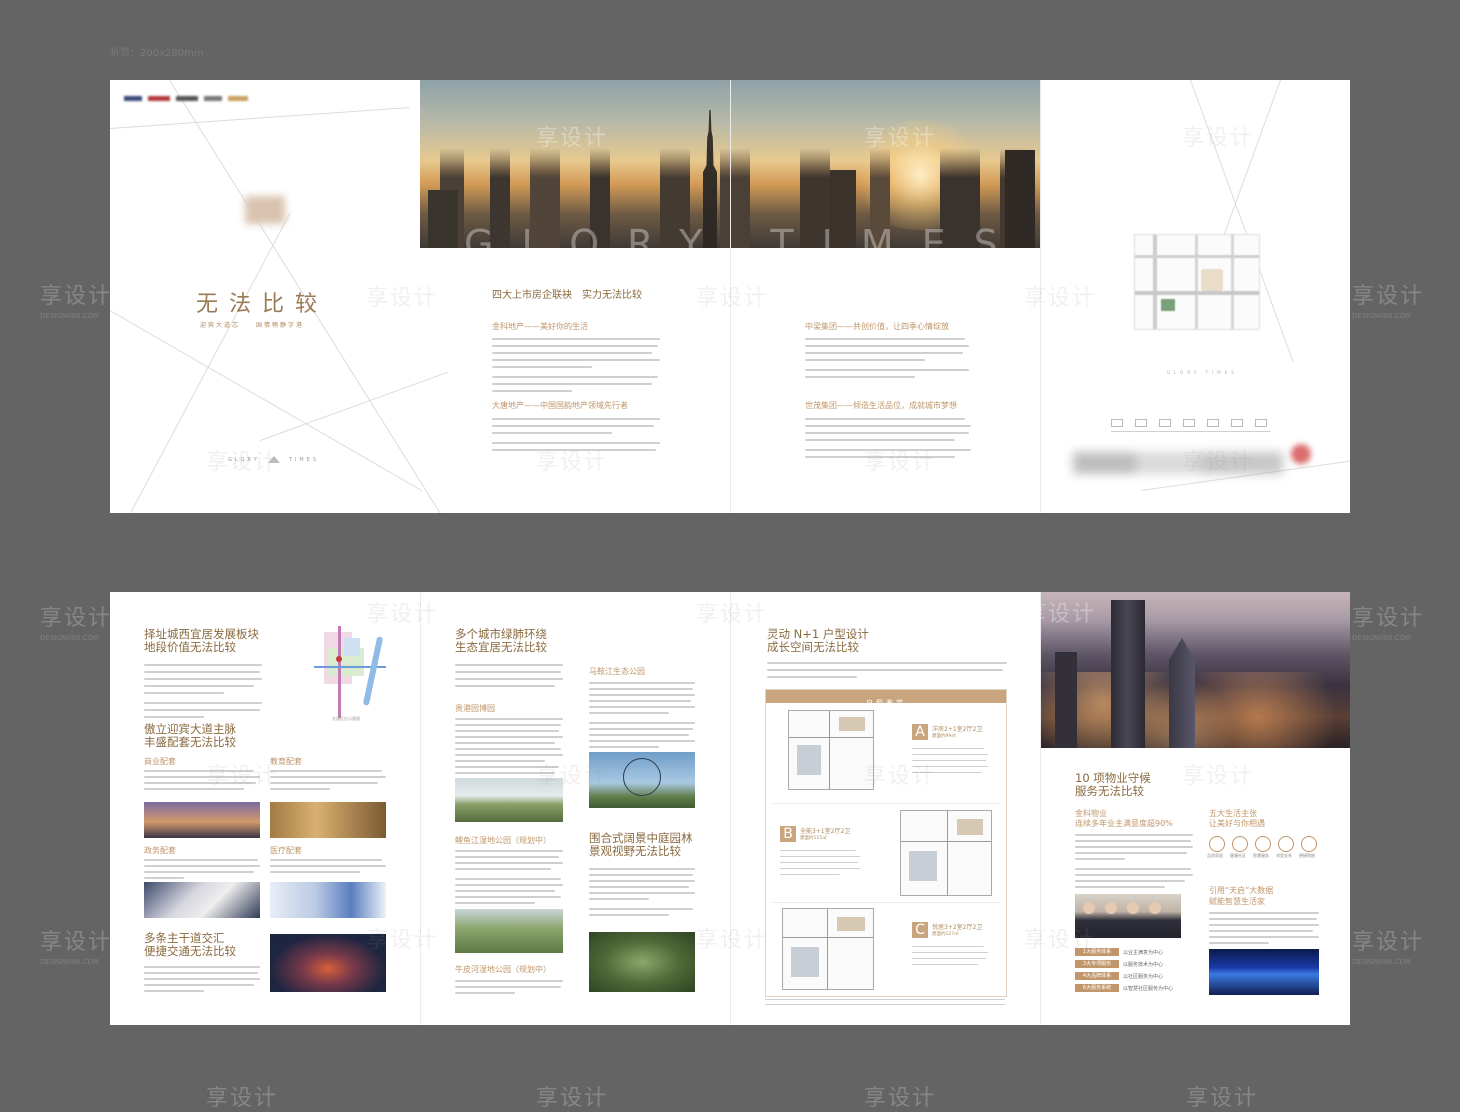  What do you see at coordinates (881, 405) in the screenshot?
I see `developer-heading: 世茂集团——倾造生活品位，成就城市梦想` at bounding box center [881, 405].